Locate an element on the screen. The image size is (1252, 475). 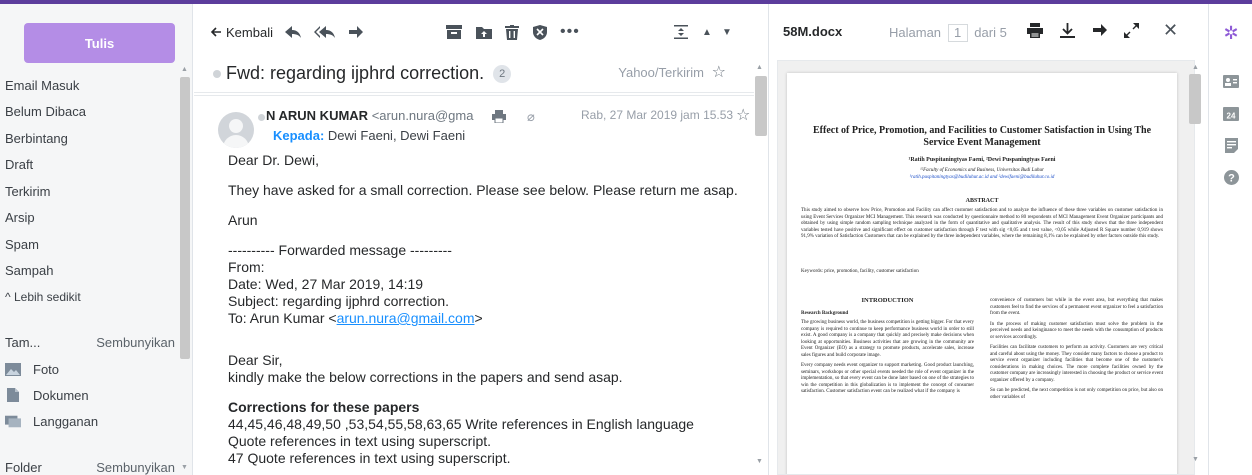
message-scrollbar: ▲ ▼ is located at coordinates (761, 267).